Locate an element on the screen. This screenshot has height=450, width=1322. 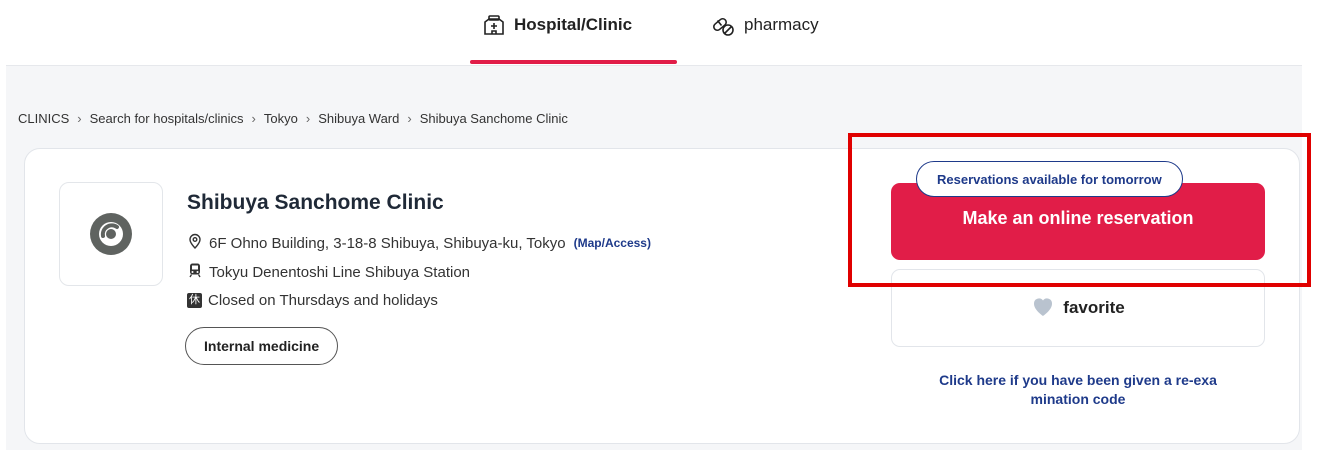
tab-label: pharmacy is located at coordinates (781, 24).